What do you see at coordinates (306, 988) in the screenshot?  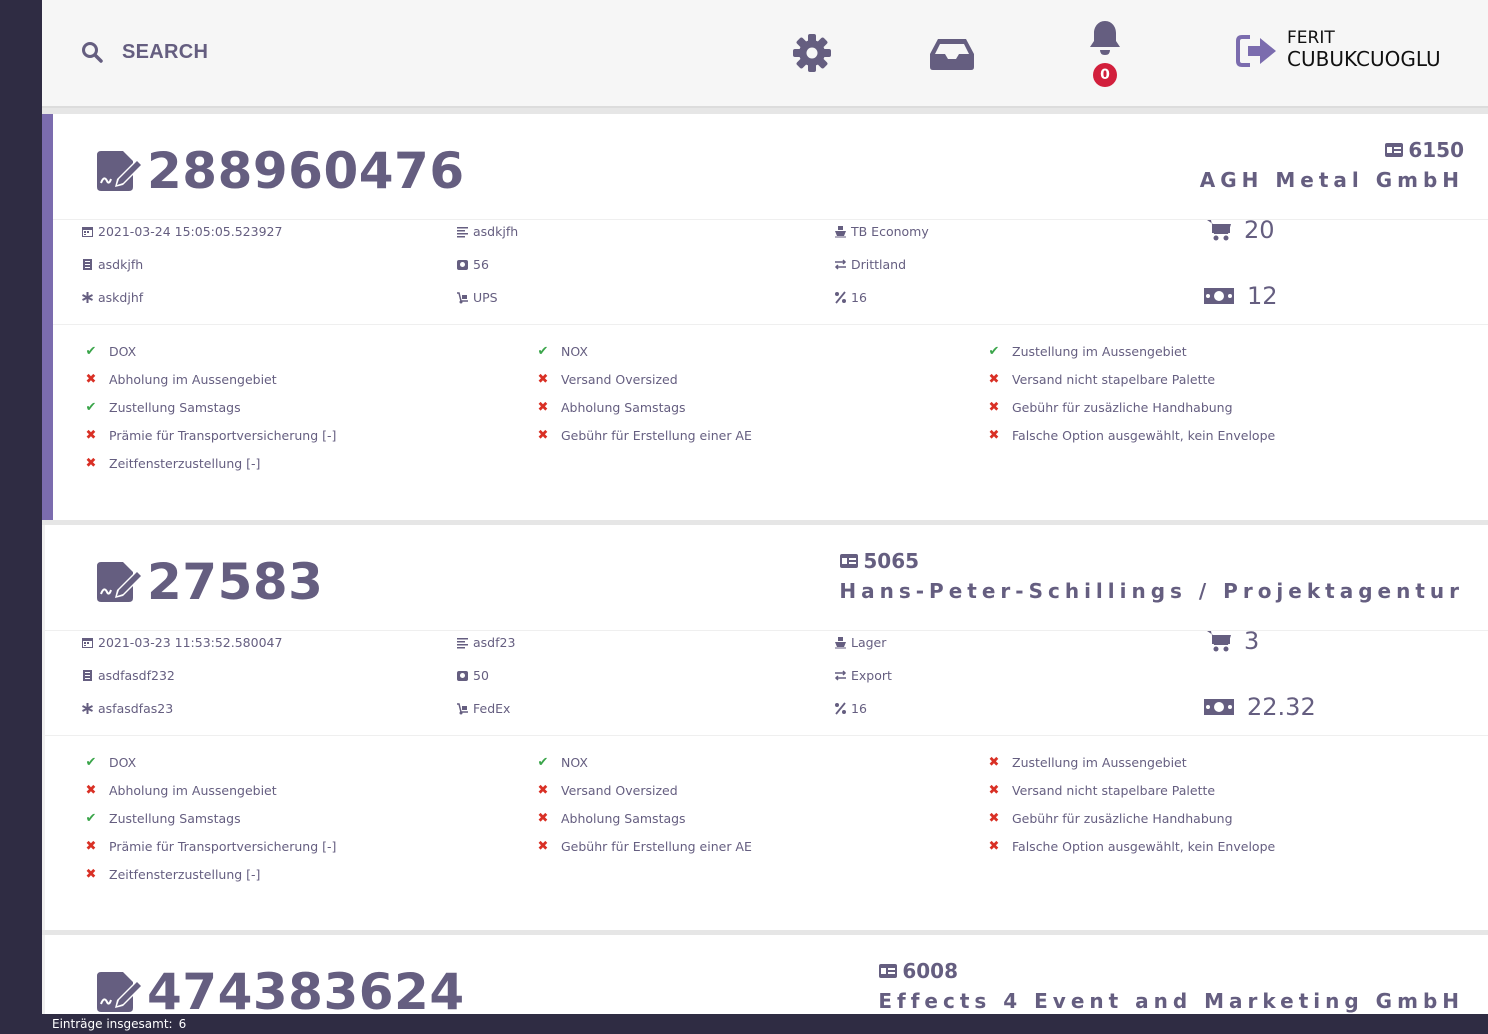 I see `order-number: 474383624` at bounding box center [306, 988].